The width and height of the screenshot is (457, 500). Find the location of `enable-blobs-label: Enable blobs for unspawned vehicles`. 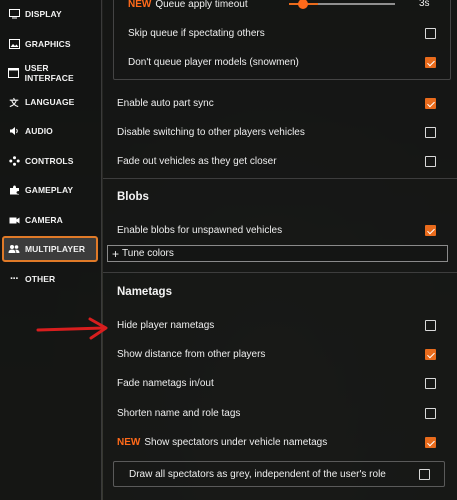

enable-blobs-label: Enable blobs for unspawned vehicles is located at coordinates (200, 230).